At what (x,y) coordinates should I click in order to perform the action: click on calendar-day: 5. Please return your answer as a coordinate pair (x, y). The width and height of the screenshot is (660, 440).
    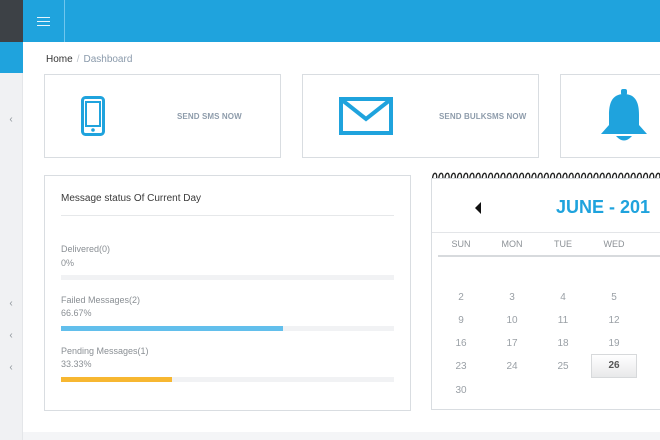
    Looking at the image, I should click on (614, 298).